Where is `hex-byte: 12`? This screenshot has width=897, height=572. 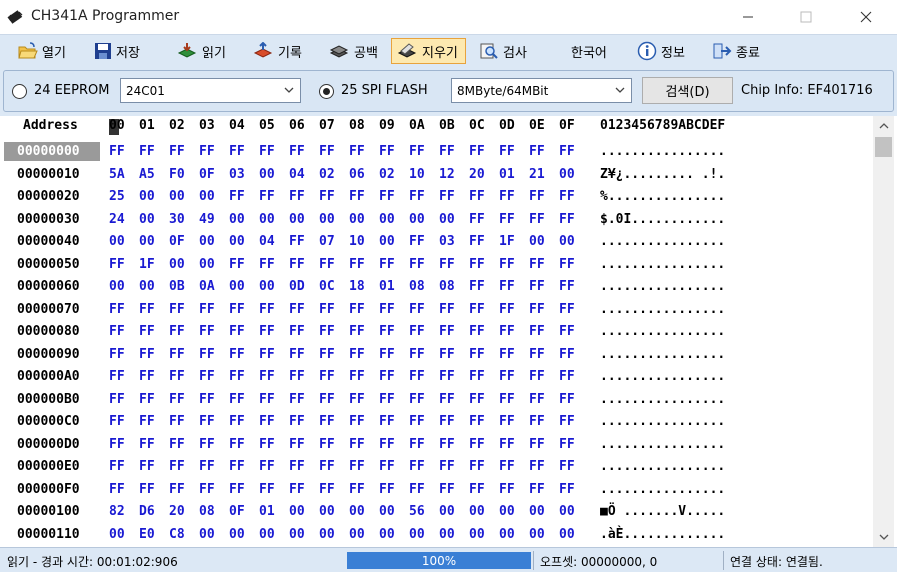 hex-byte: 12 is located at coordinates (451, 174).